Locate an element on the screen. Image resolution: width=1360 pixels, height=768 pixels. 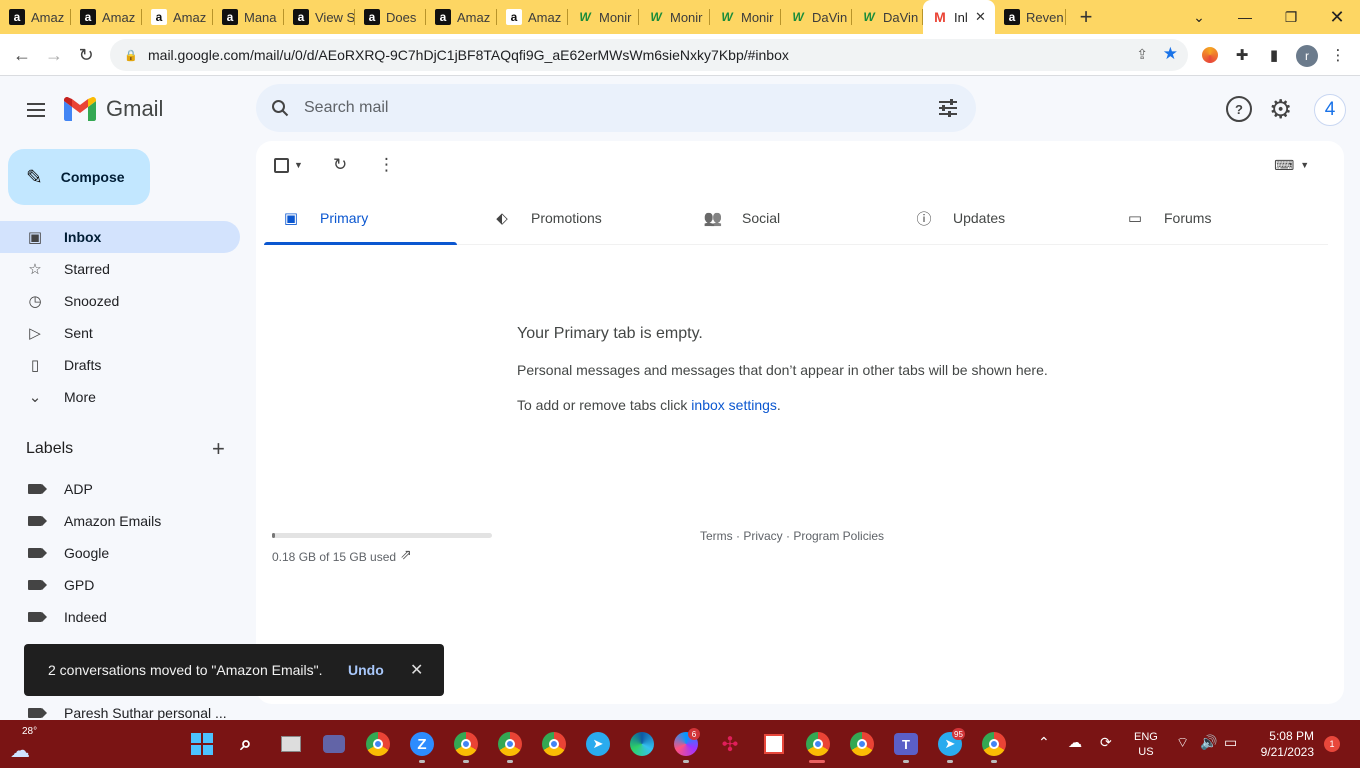
start-windows-icon is located at coordinates (202, 744).